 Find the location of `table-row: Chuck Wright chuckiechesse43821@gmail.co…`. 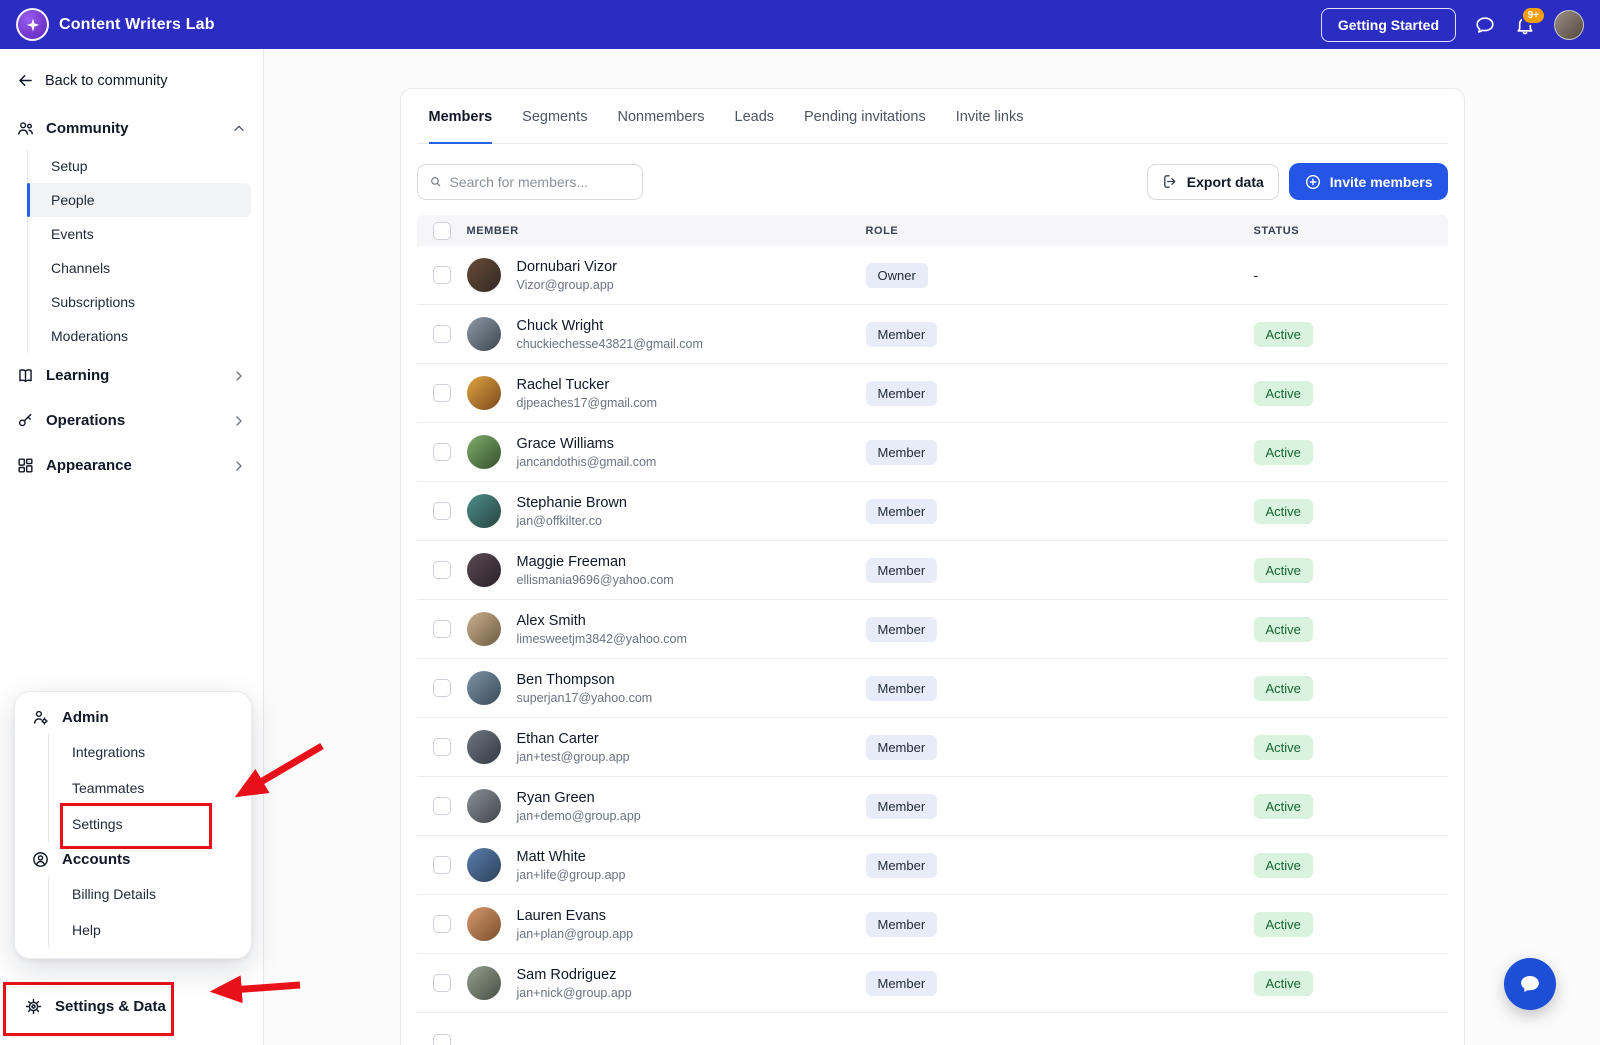

table-row: Chuck Wright chuckiechesse43821@gmail.co… is located at coordinates (932, 334).